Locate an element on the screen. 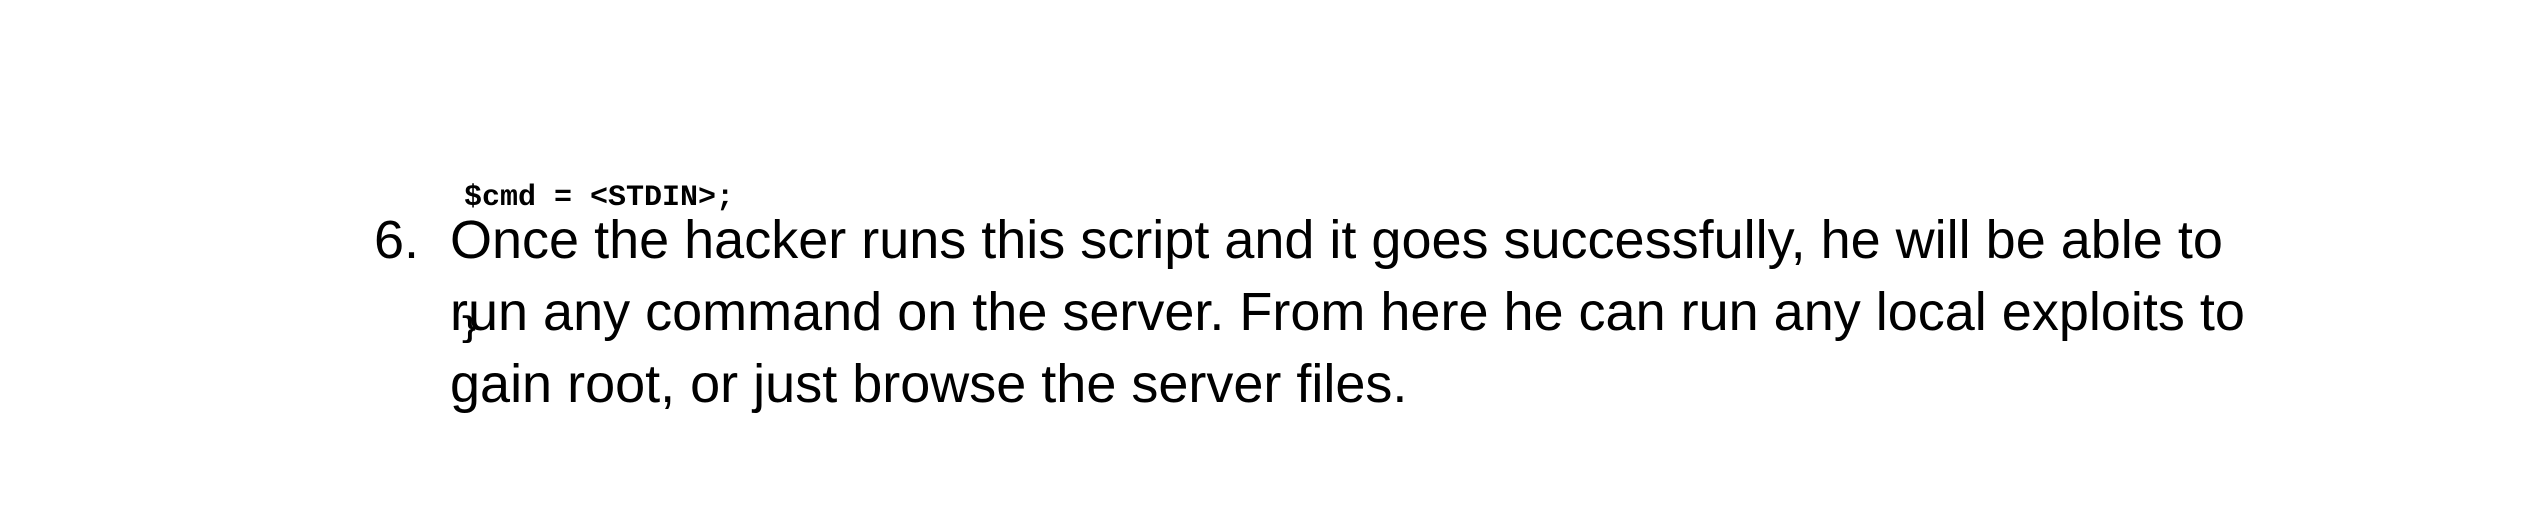 This screenshot has height=528, width=2544. list-number: 6. is located at coordinates (397, 240).